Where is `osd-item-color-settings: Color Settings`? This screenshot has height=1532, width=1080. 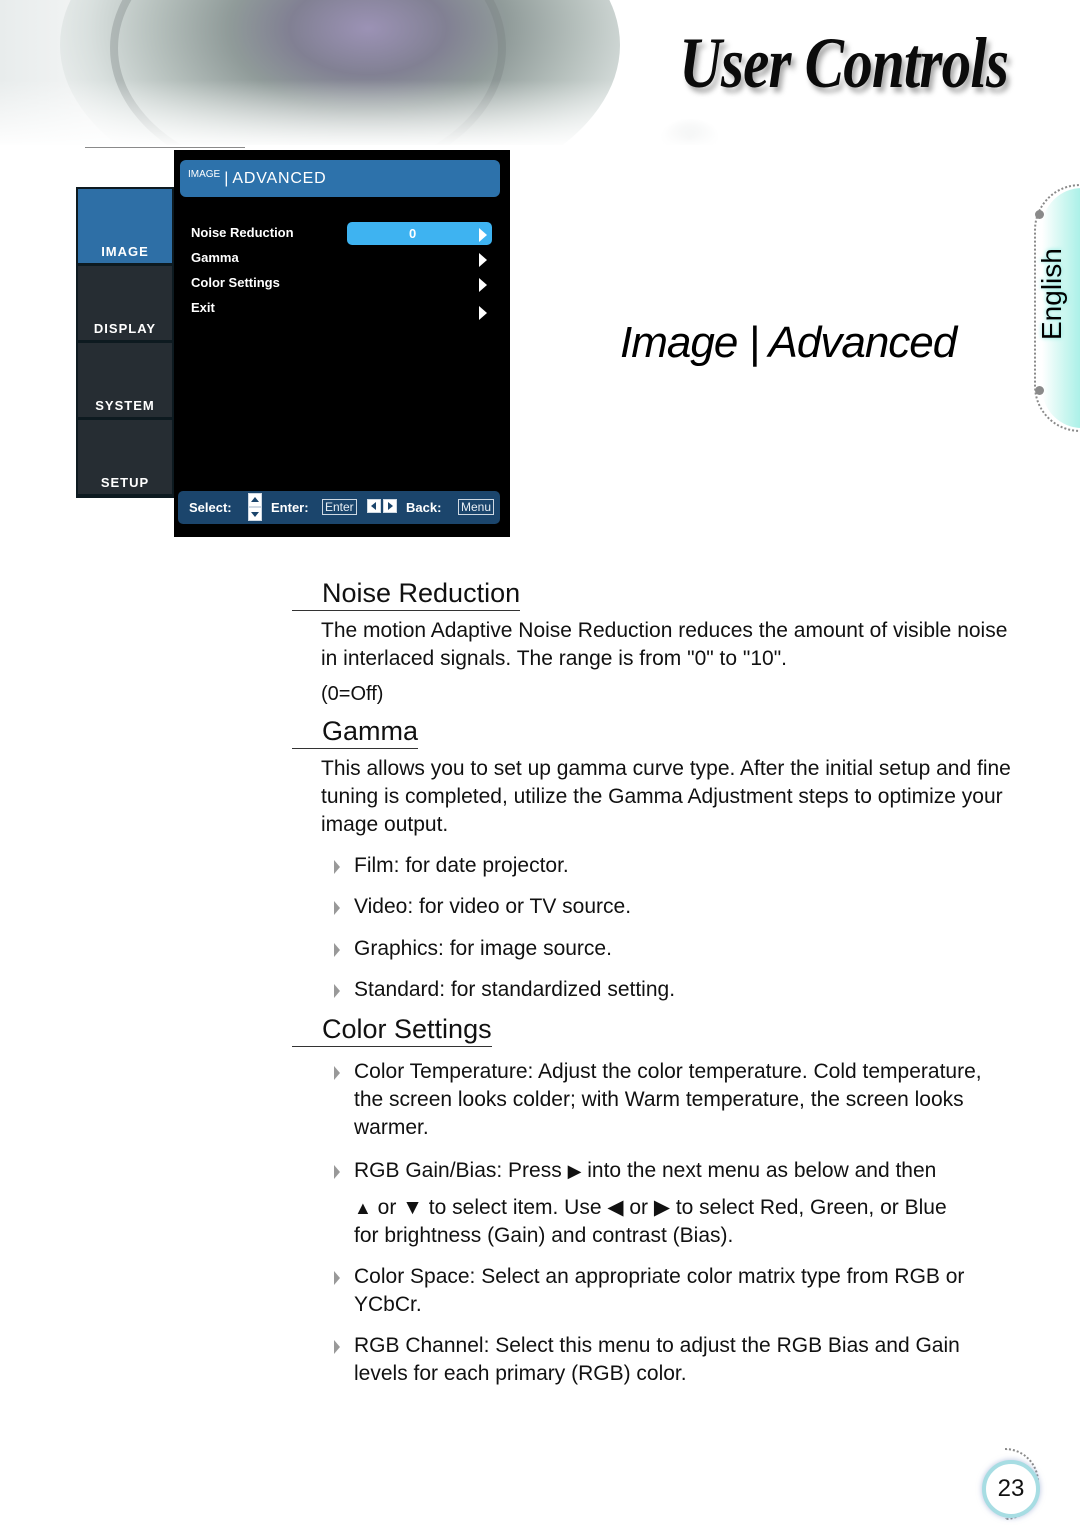
osd-item-color-settings: Color Settings is located at coordinates (341, 284).